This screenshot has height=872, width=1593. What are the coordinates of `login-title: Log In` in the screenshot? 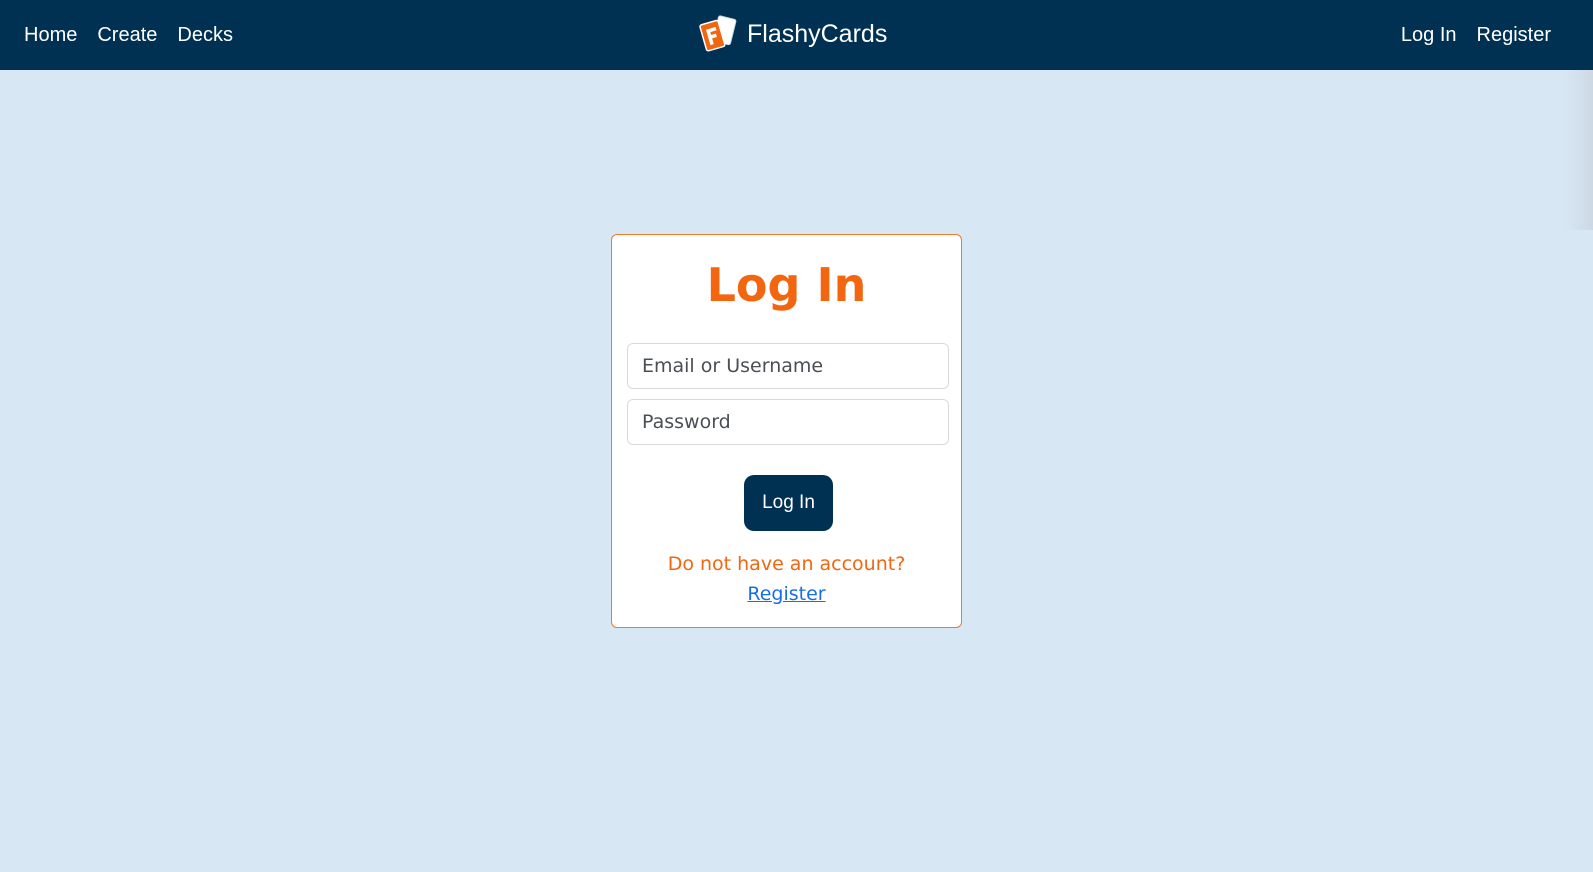 It's located at (786, 285).